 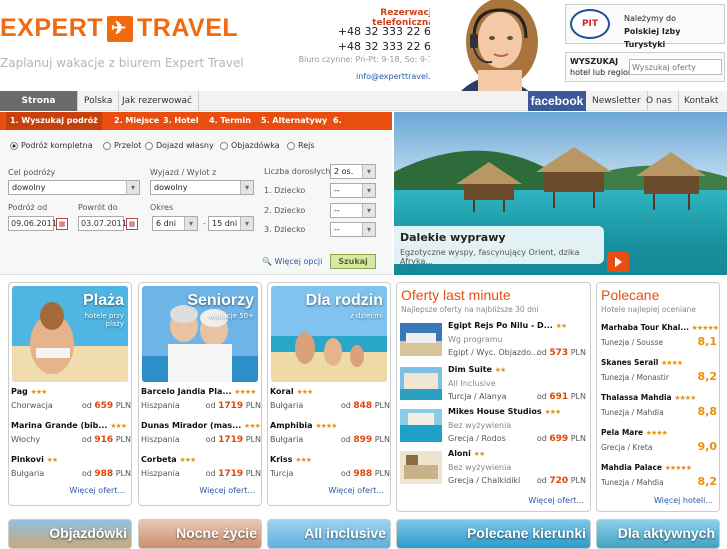 I want to click on offer-price: od 573 PLN, so click(x=561, y=353).